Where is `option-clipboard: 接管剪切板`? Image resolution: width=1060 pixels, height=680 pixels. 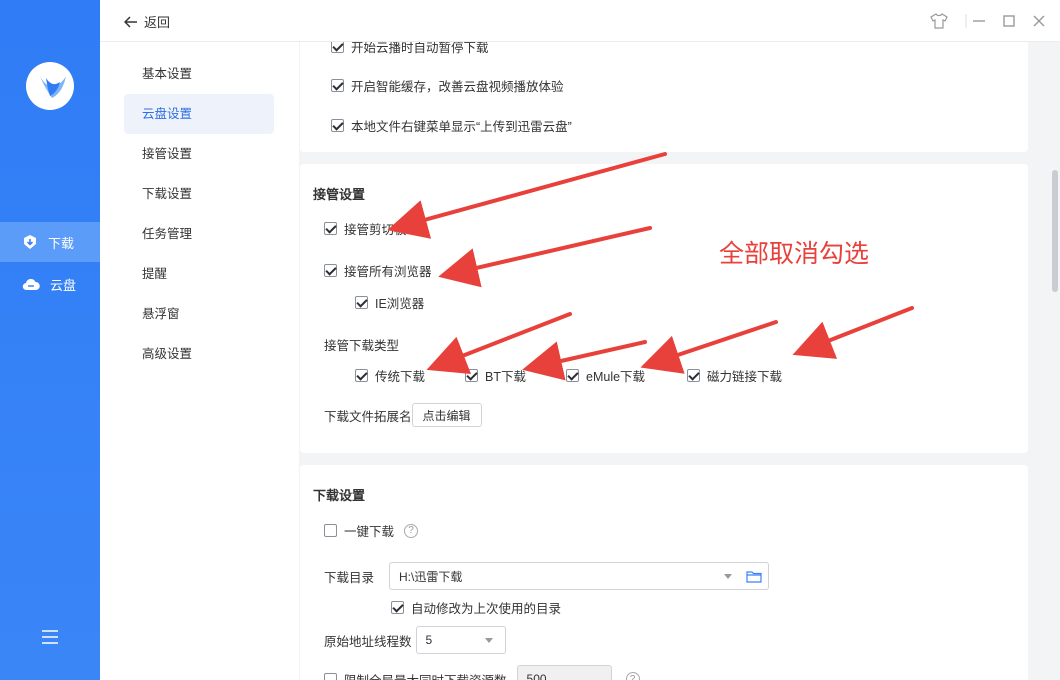
option-clipboard: 接管剪切板 is located at coordinates (365, 228).